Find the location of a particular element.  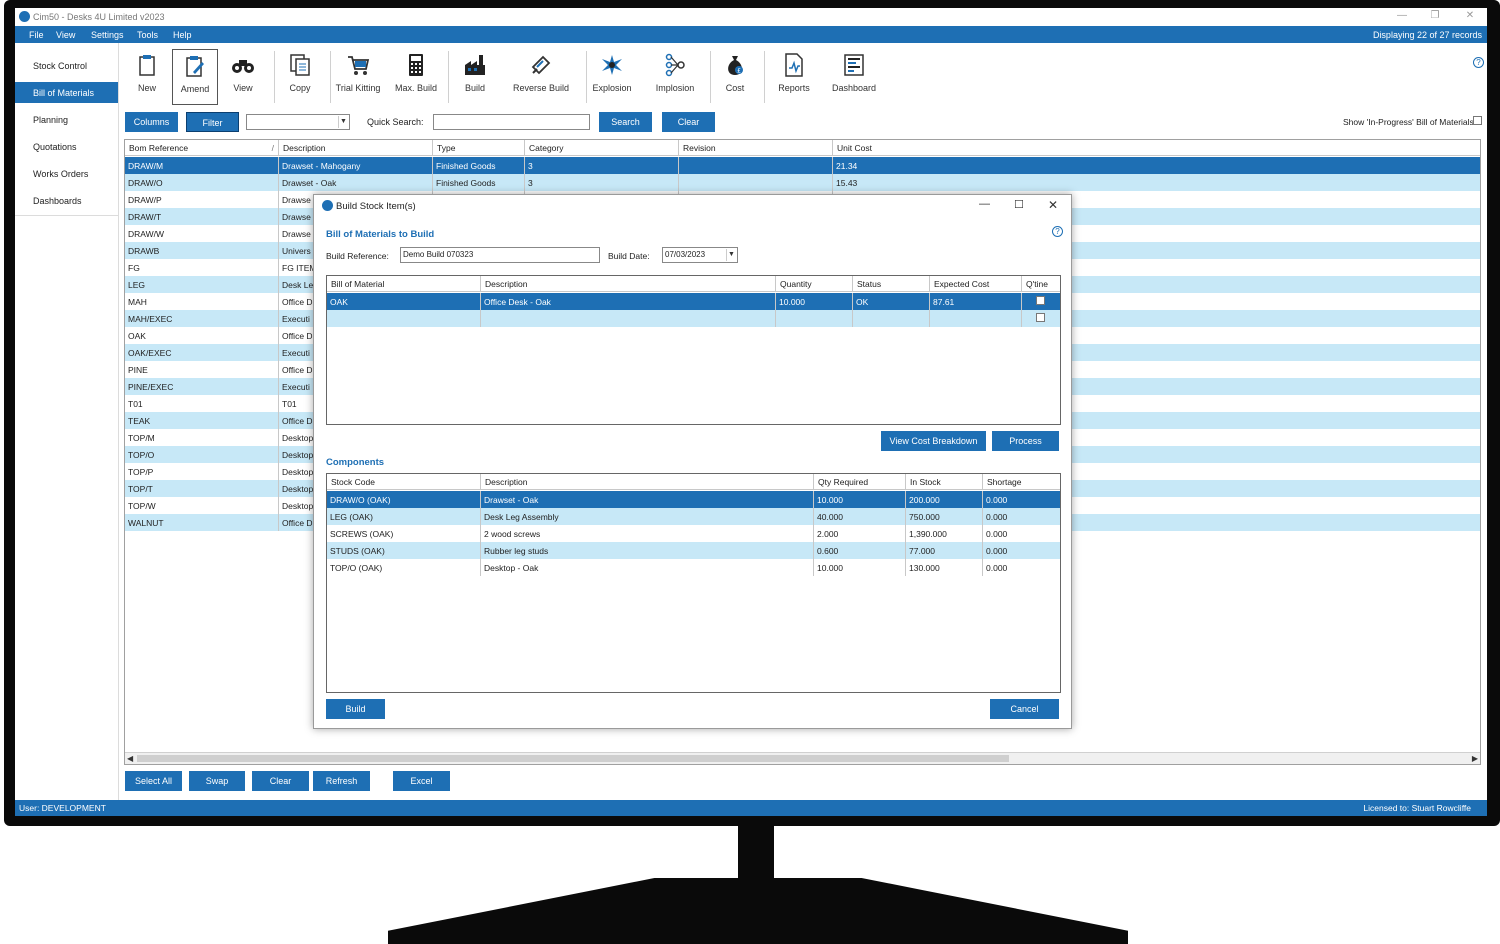

quick-search-input is located at coordinates (511, 122).